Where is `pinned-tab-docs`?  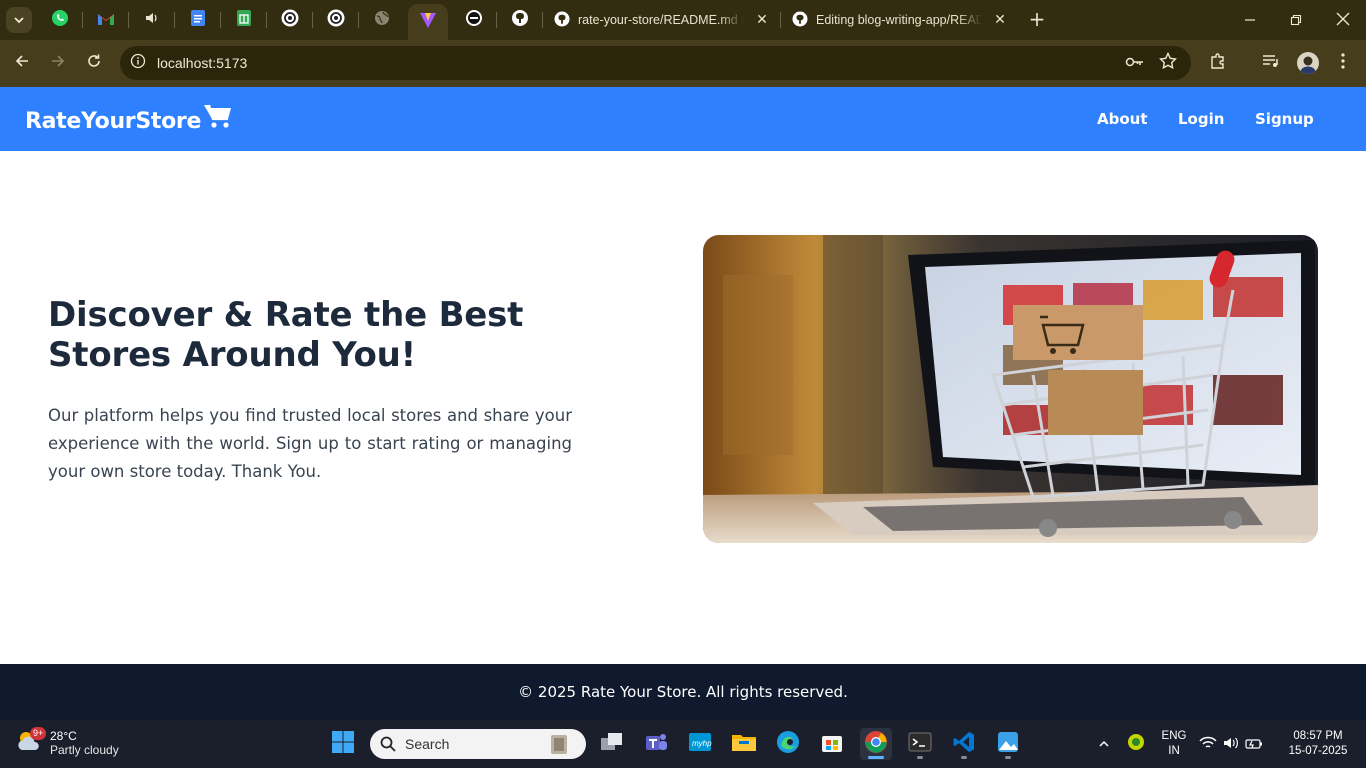 pinned-tab-docs is located at coordinates (198, 20).